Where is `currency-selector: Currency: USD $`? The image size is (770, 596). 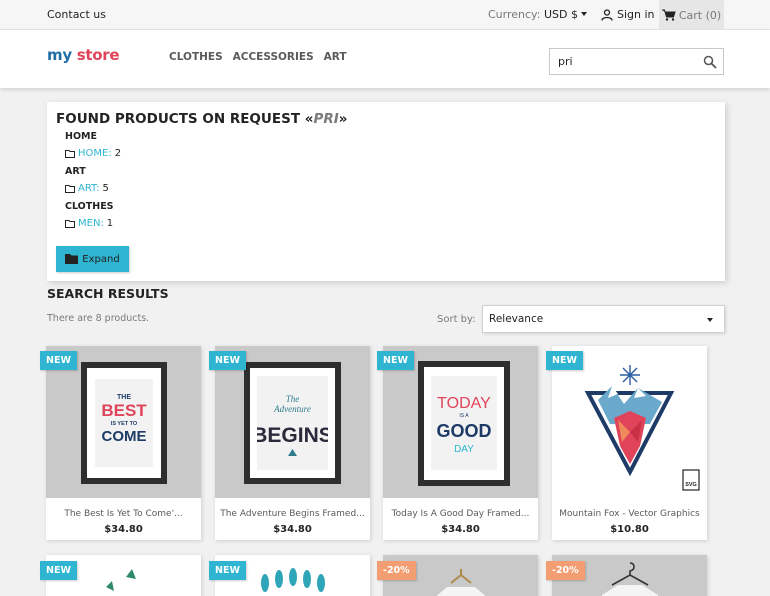 currency-selector: Currency: USD $ is located at coordinates (537, 14).